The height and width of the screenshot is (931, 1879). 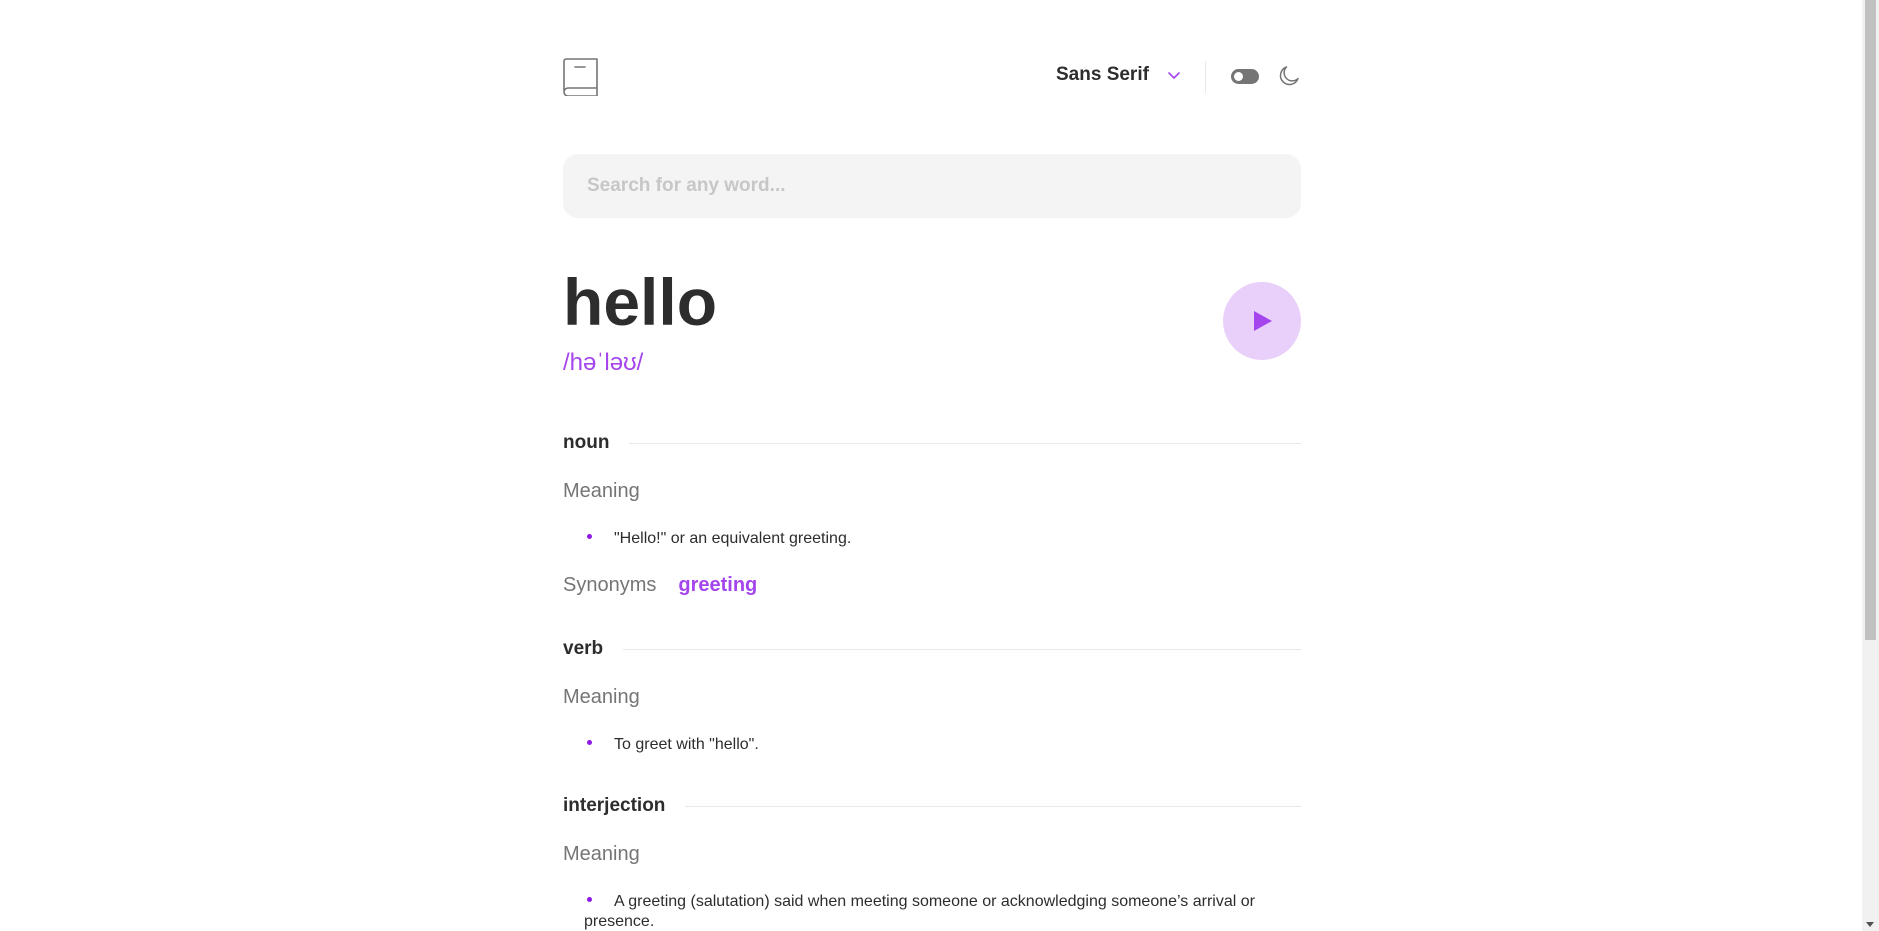 I want to click on theme-toggle, so click(x=1245, y=76).